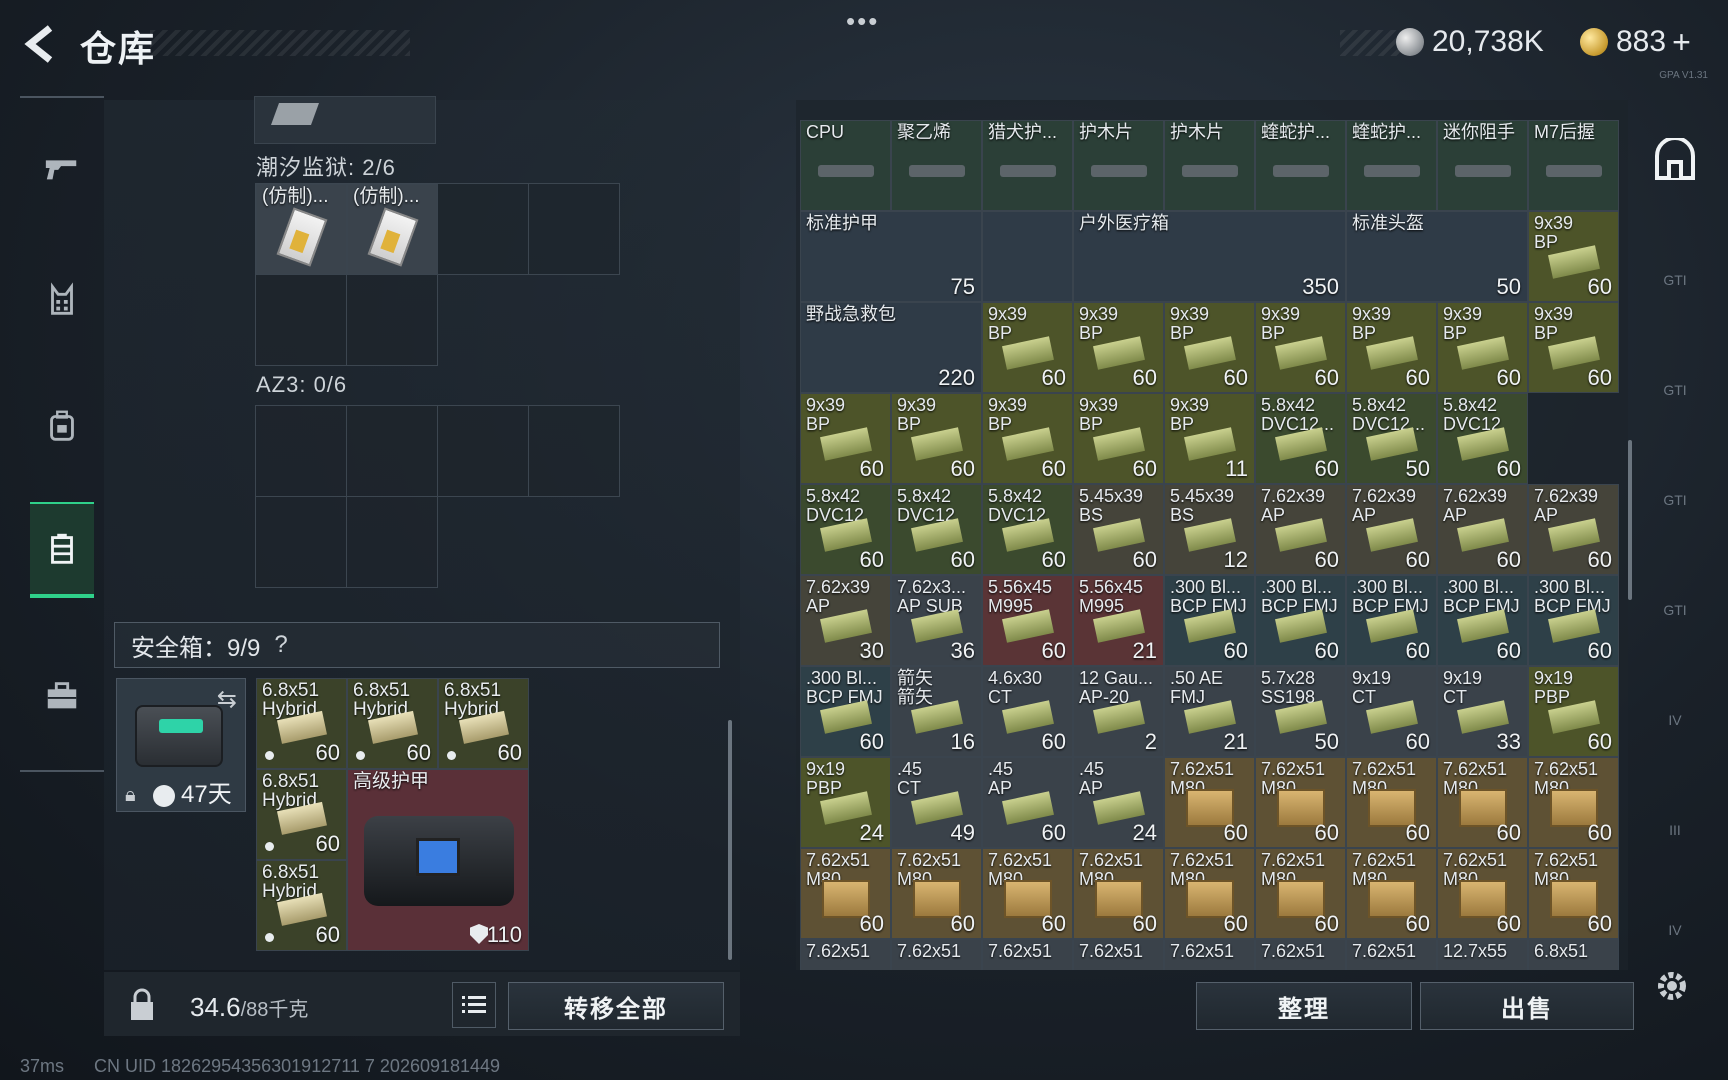 The width and height of the screenshot is (1728, 1080). What do you see at coordinates (1675, 720) in the screenshot?
I see `tier-tab-5: IV` at bounding box center [1675, 720].